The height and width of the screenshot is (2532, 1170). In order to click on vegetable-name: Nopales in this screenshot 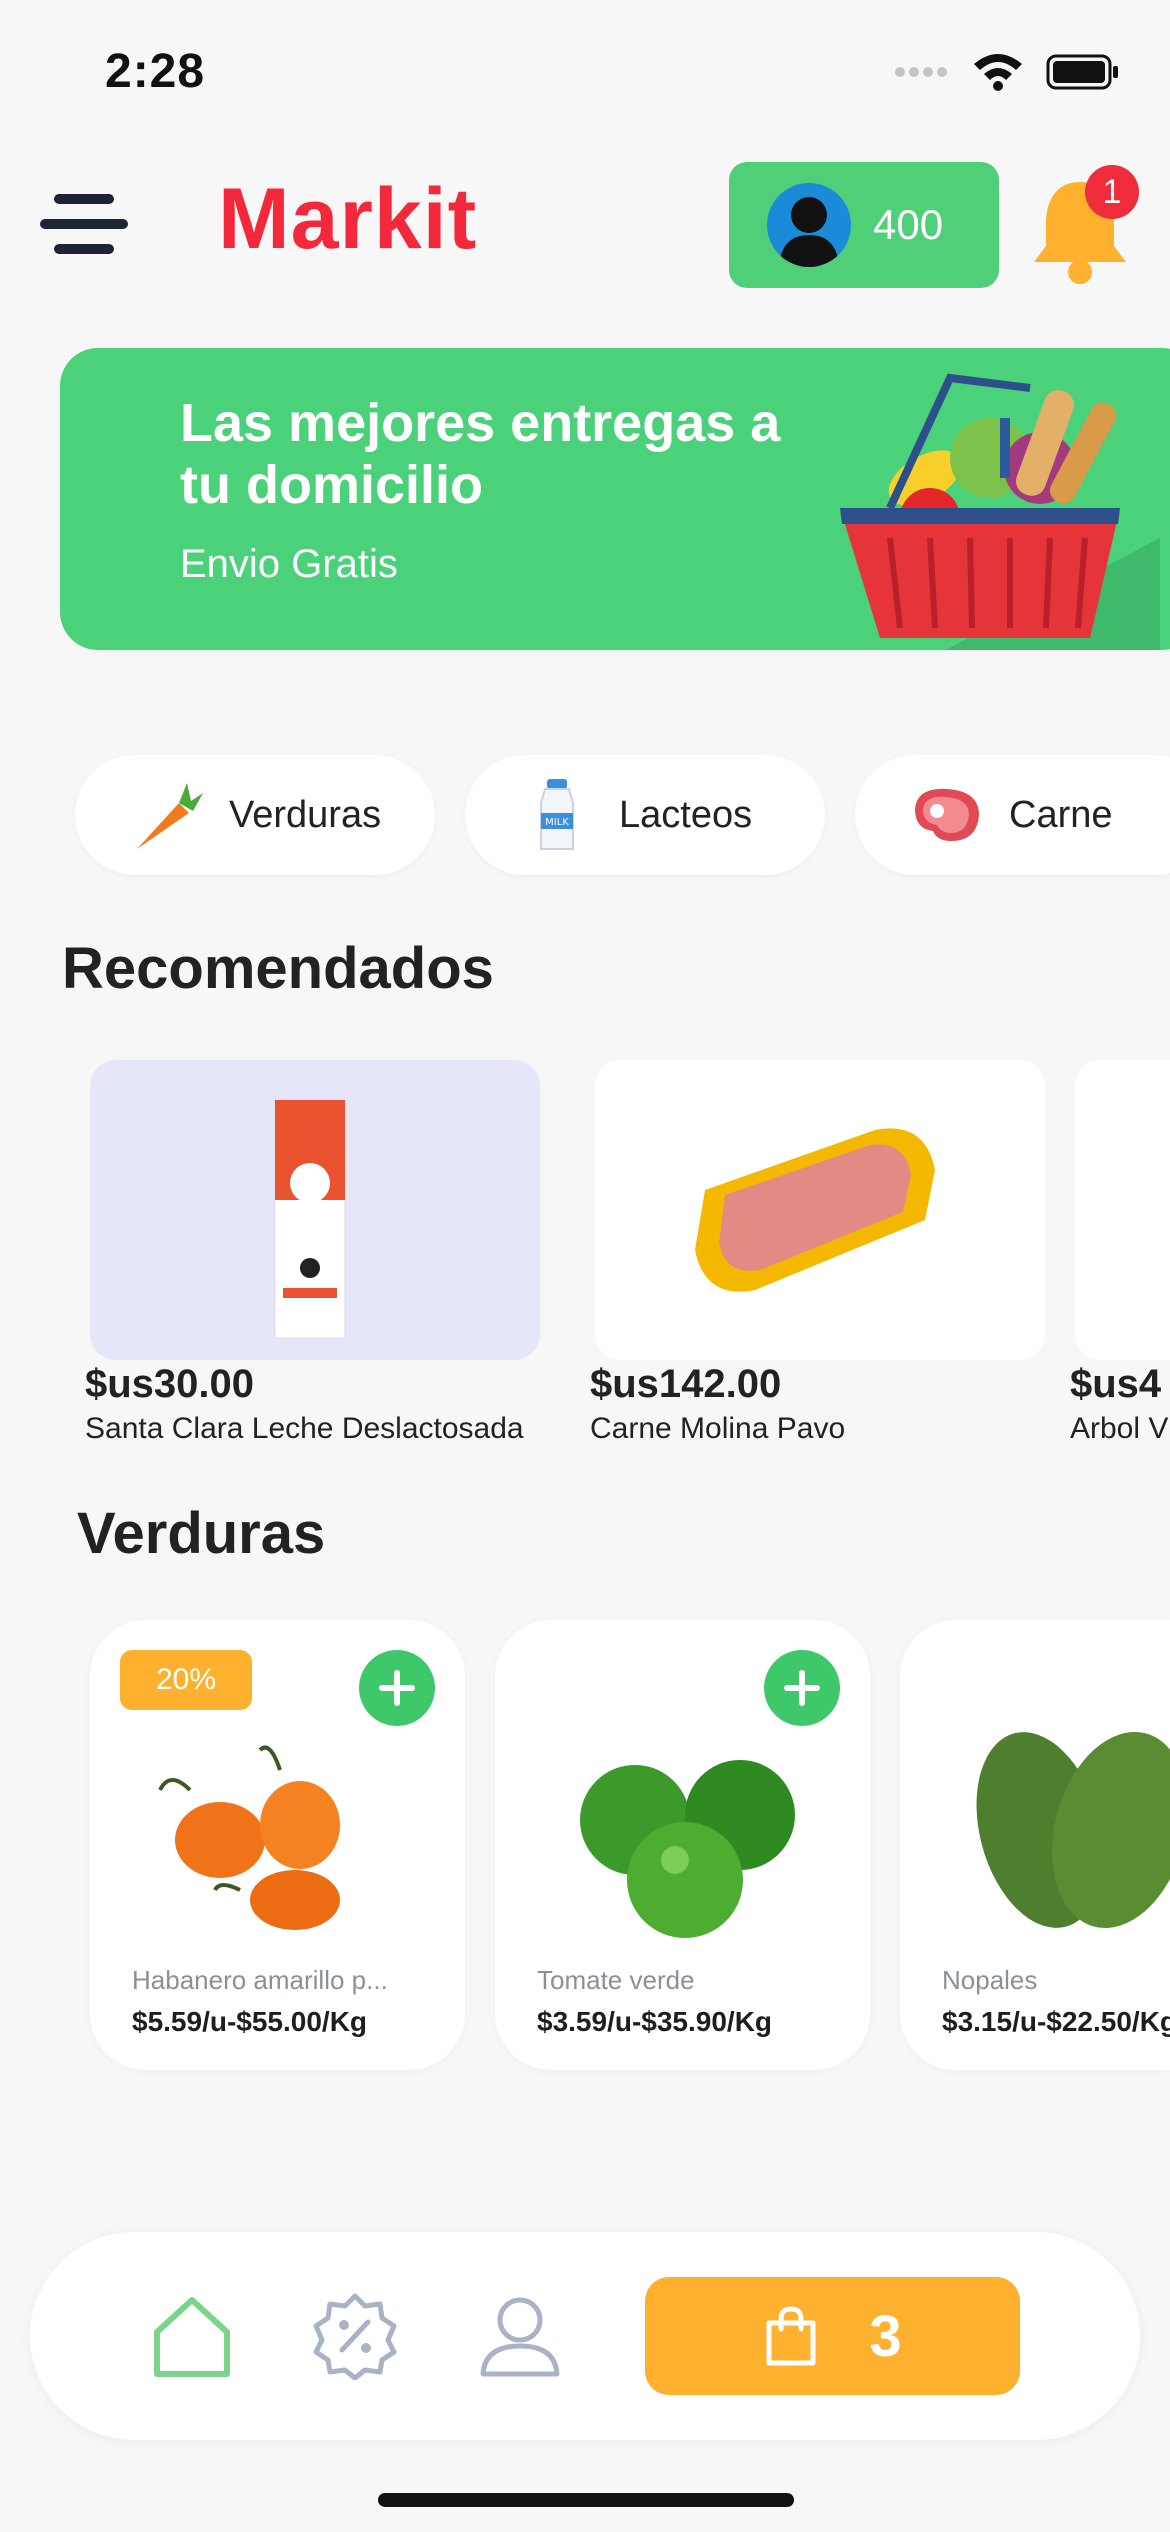, I will do `click(990, 1980)`.